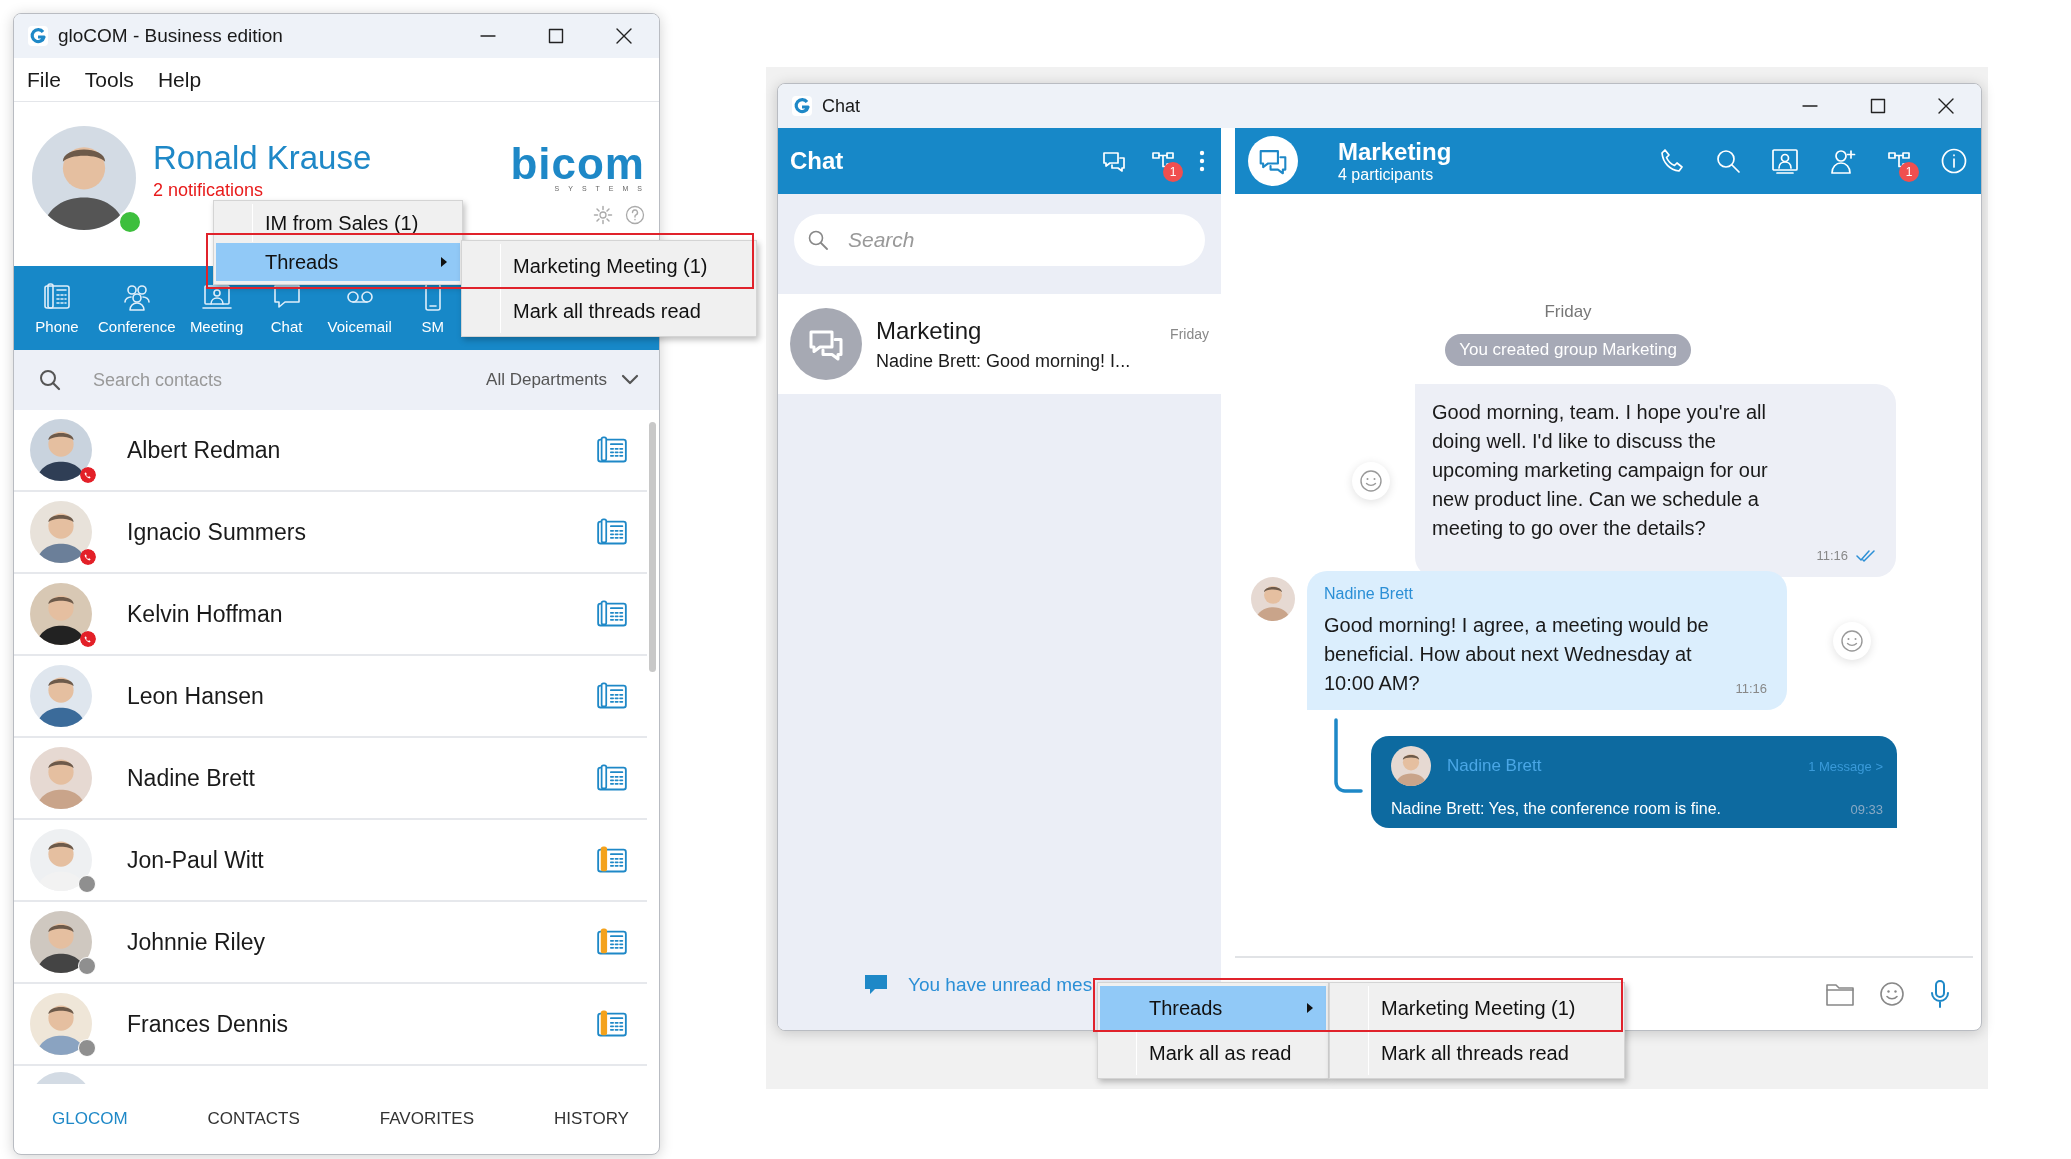  I want to click on participants-count: 4 participants, so click(1386, 175).